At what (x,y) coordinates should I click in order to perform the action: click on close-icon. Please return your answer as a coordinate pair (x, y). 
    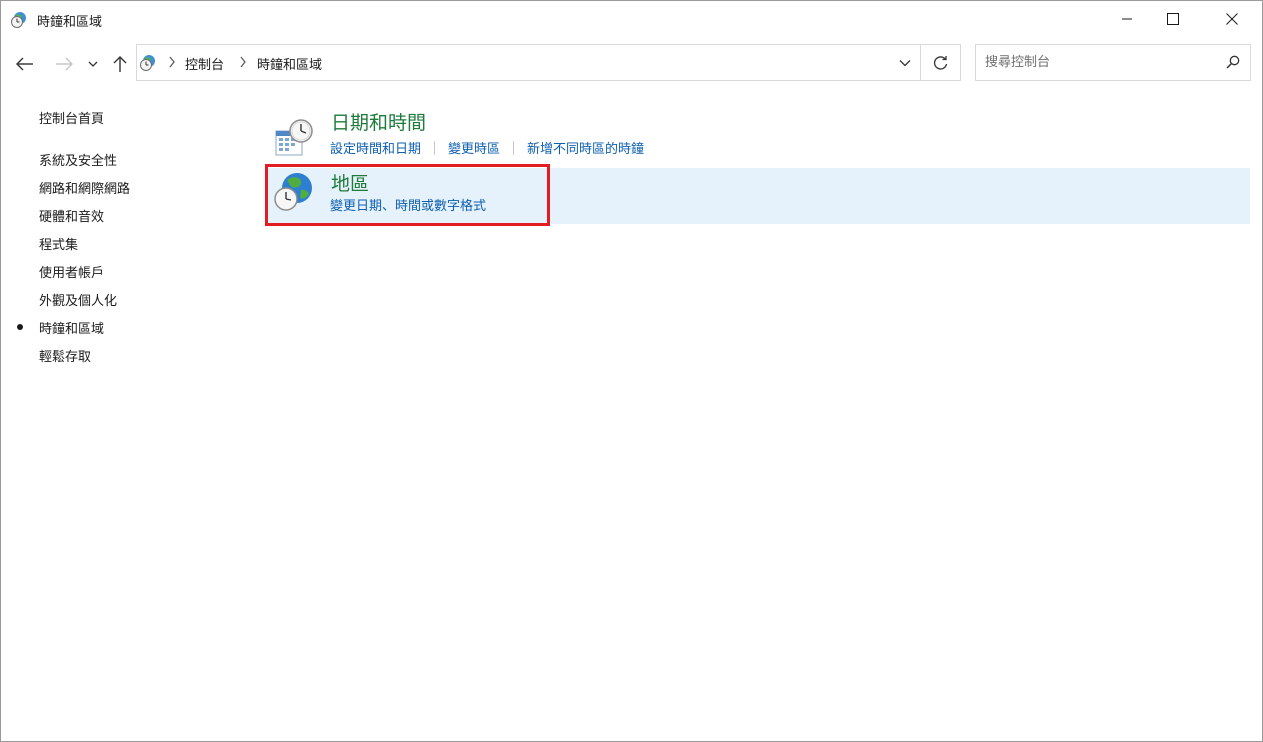
    Looking at the image, I should click on (1232, 19).